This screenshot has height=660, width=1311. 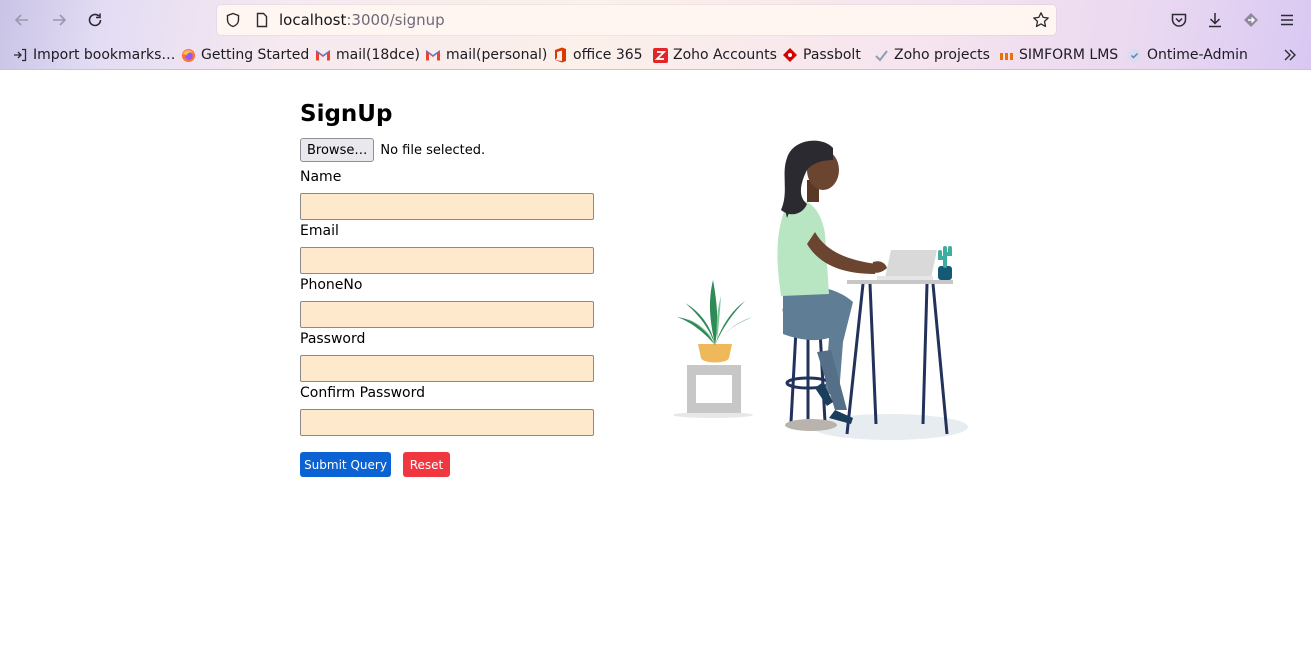 I want to click on pocket-button, so click(x=1179, y=20).